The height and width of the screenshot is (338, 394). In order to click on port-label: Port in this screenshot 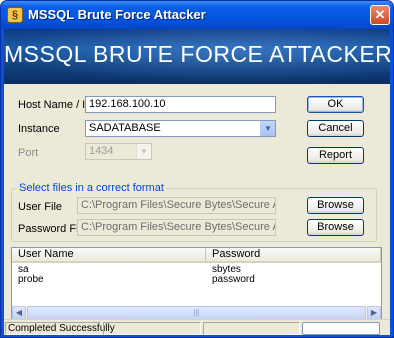, I will do `click(28, 153)`.